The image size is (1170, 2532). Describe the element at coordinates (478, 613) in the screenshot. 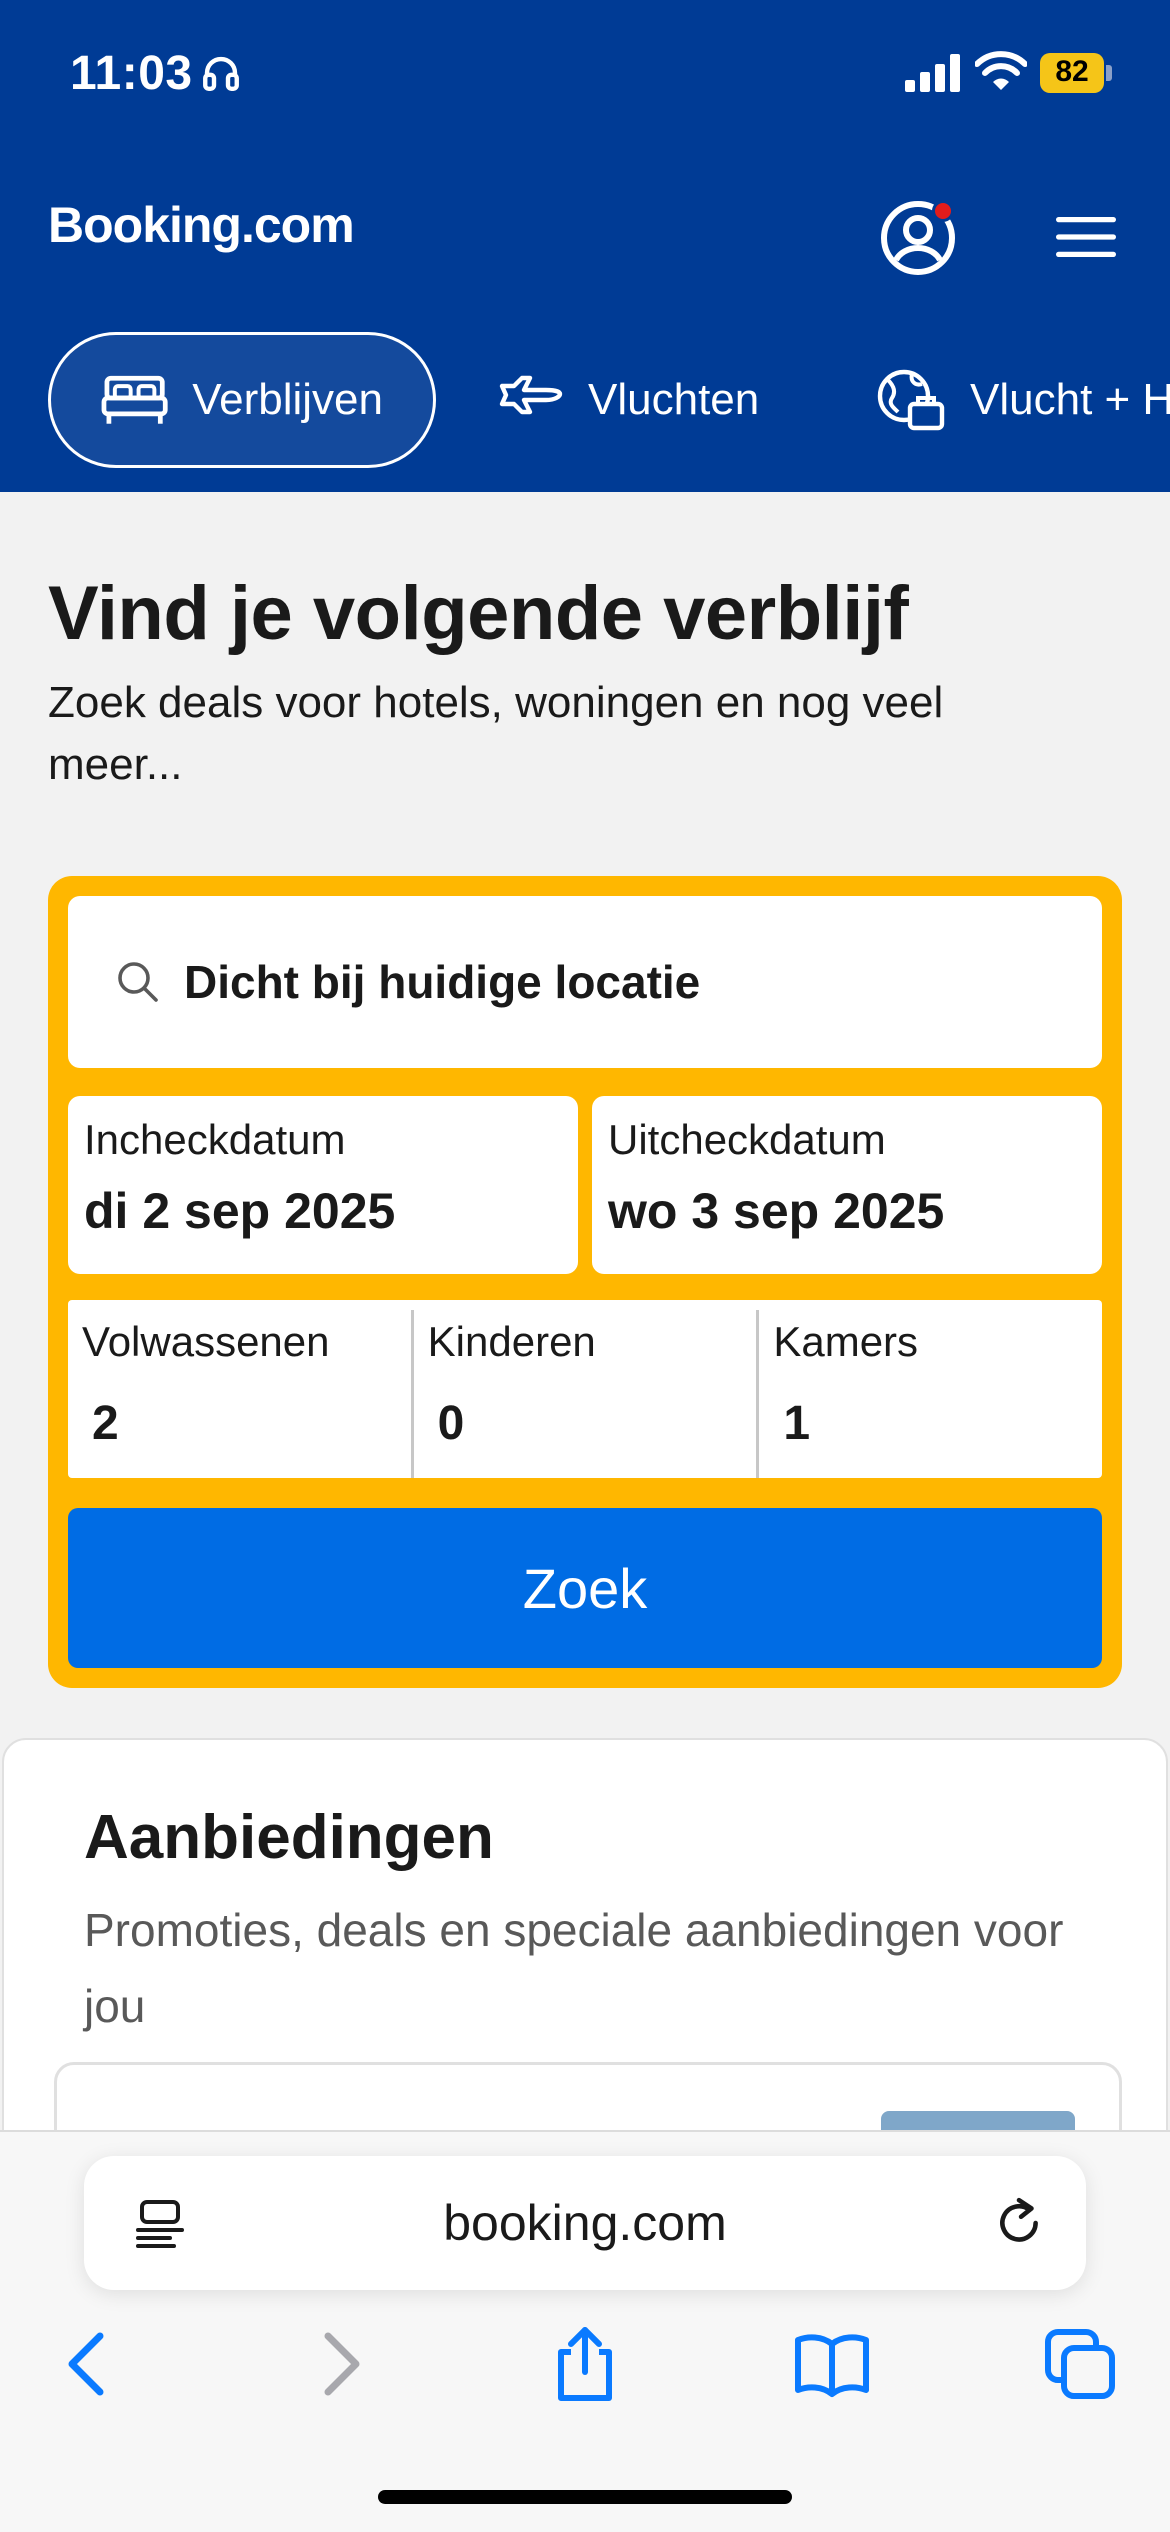

I see `page-title: Vind je volgende verblijf` at that location.